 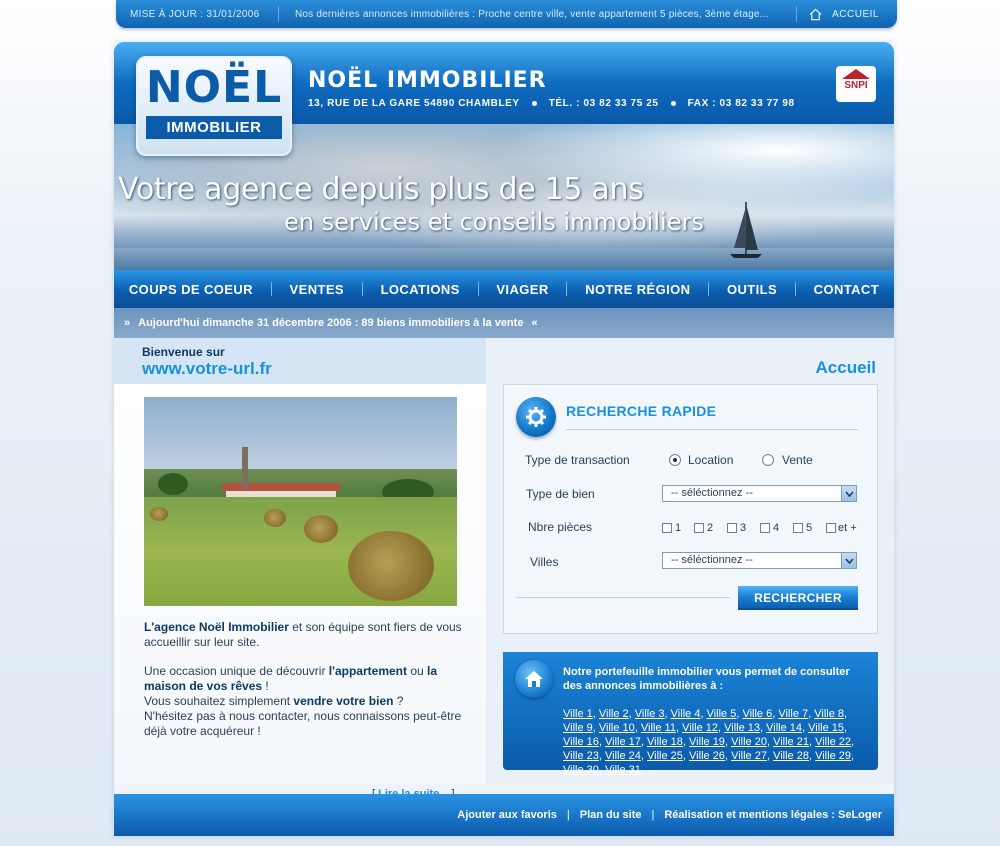 I want to click on gear-icon, so click(x=536, y=417).